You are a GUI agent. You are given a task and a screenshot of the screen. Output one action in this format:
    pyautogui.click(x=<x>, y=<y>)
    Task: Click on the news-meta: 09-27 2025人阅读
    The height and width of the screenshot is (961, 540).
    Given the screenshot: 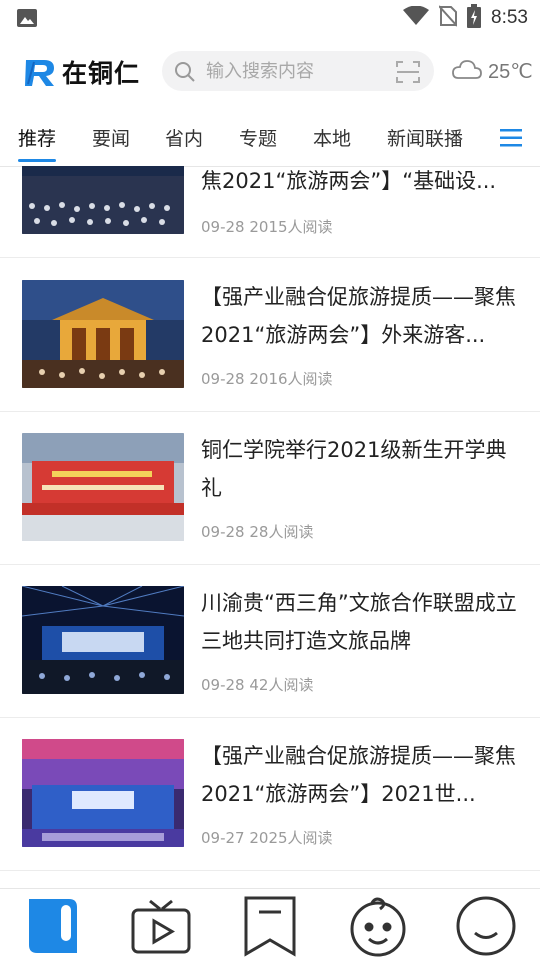 What is the action you would take?
    pyautogui.click(x=267, y=838)
    